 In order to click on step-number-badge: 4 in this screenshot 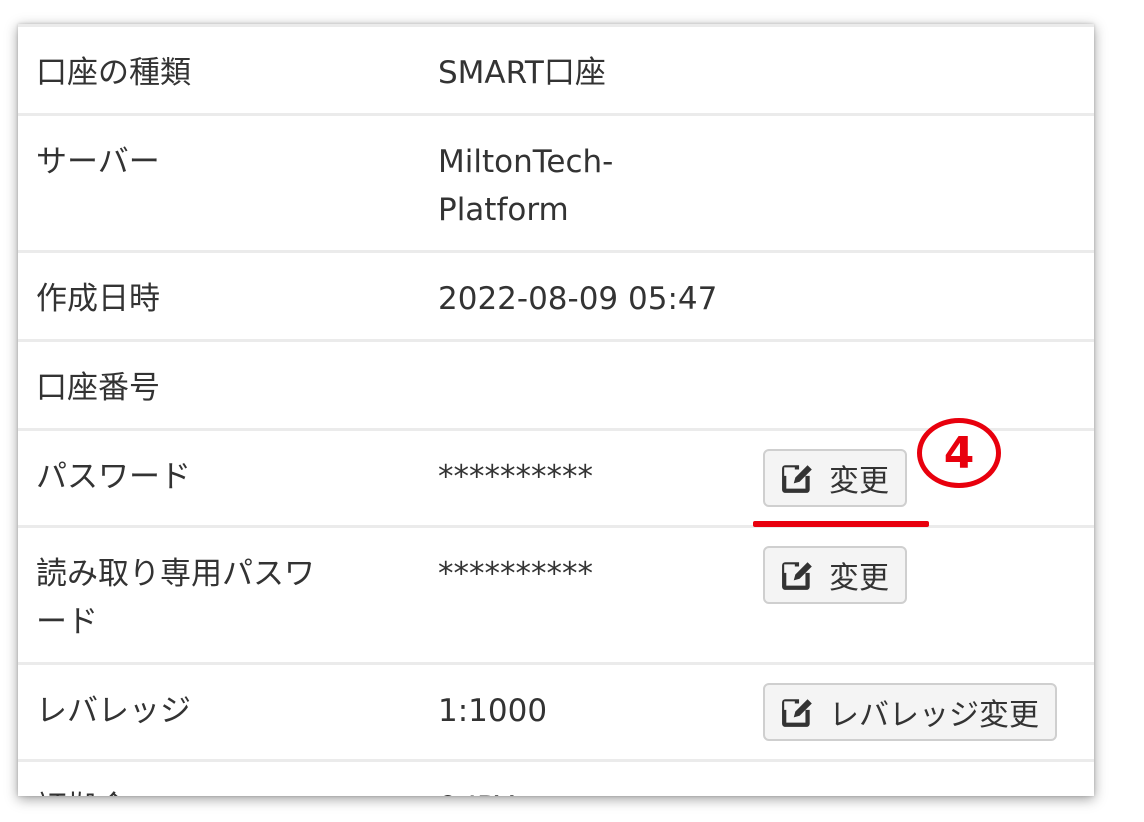, I will do `click(959, 453)`.